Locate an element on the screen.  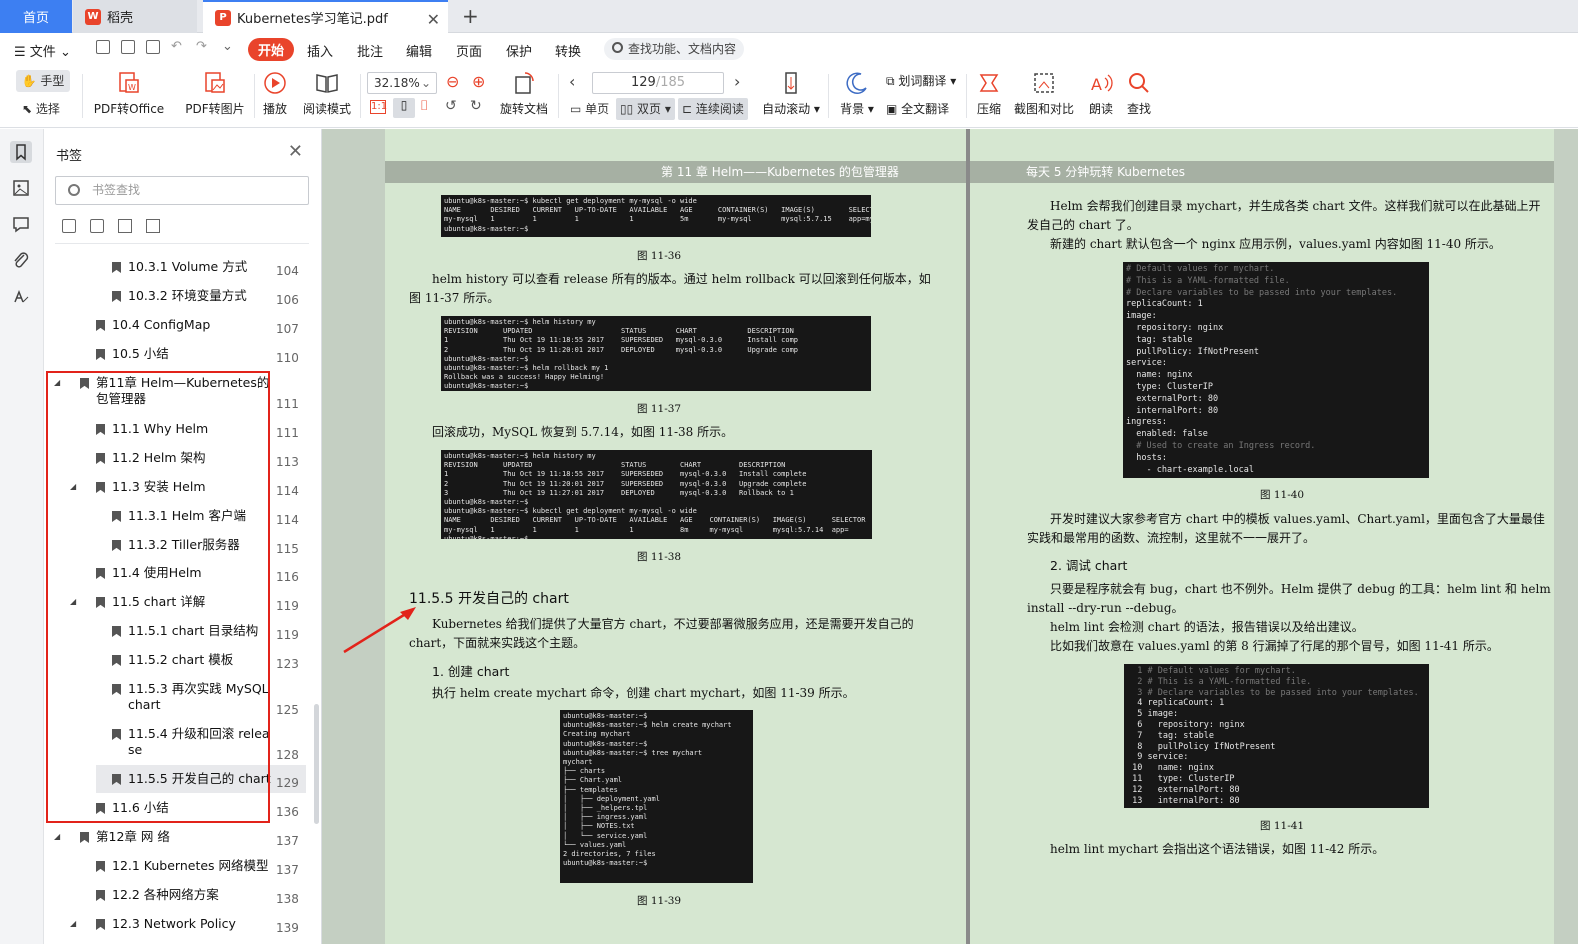
bookmark-item: 10.3.2 环境变量方式 106 is located at coordinates (179, 299).